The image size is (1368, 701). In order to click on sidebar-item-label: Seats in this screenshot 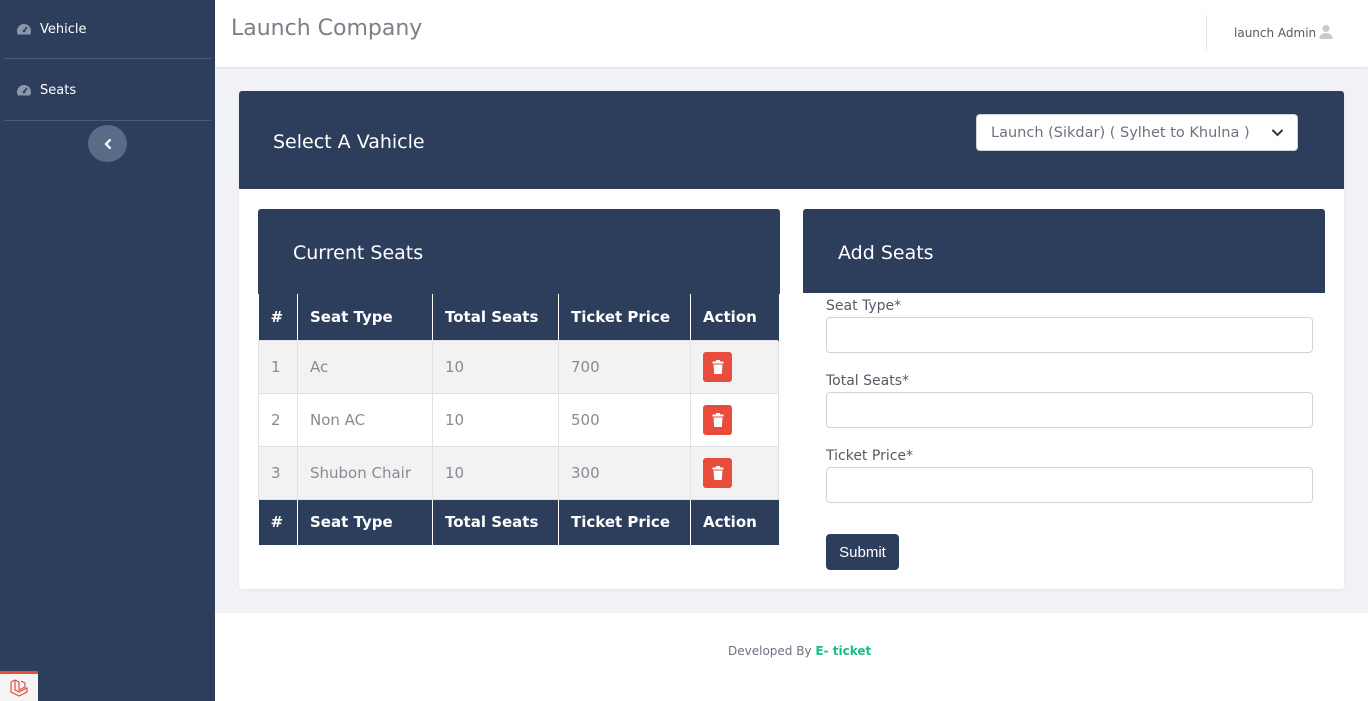, I will do `click(58, 90)`.